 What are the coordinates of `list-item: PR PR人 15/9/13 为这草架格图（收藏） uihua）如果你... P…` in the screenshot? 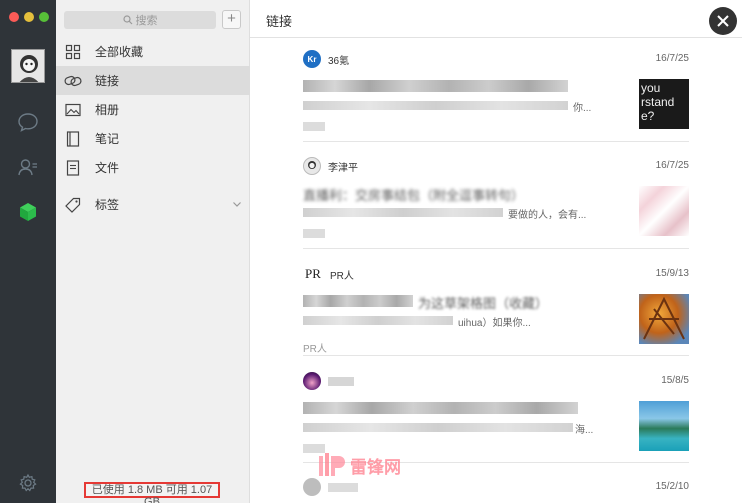 It's located at (496, 310).